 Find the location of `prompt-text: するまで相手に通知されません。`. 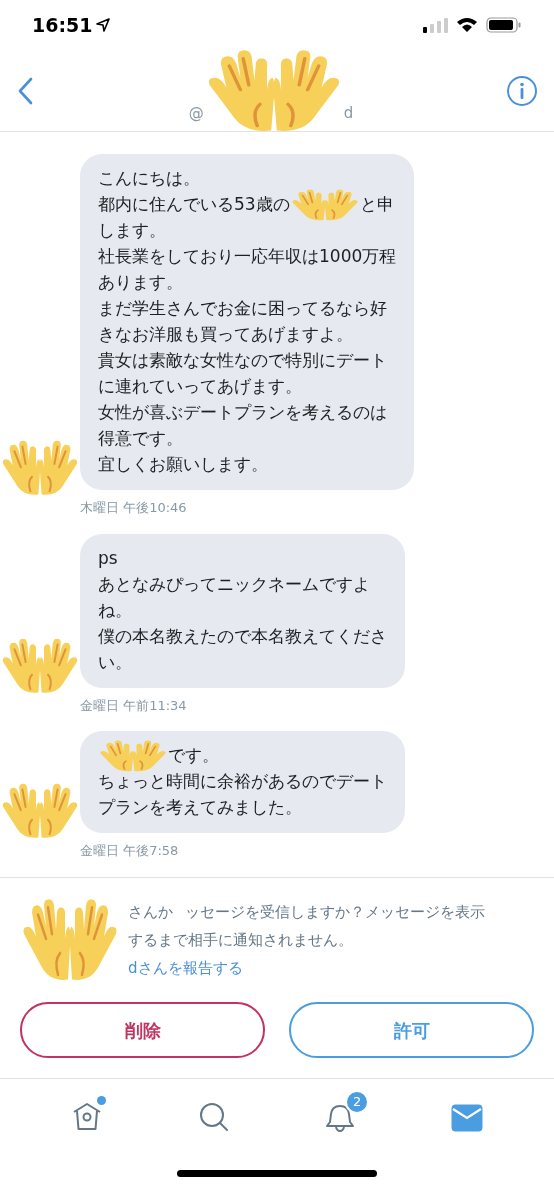

prompt-text: するまで相手に通知されません。 is located at coordinates (240, 940).